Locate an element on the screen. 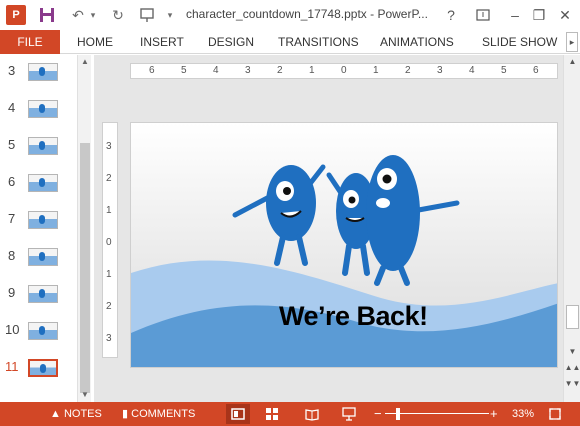  vertical-ruler: 3 2 1 0 1 2 3 is located at coordinates (110, 240).